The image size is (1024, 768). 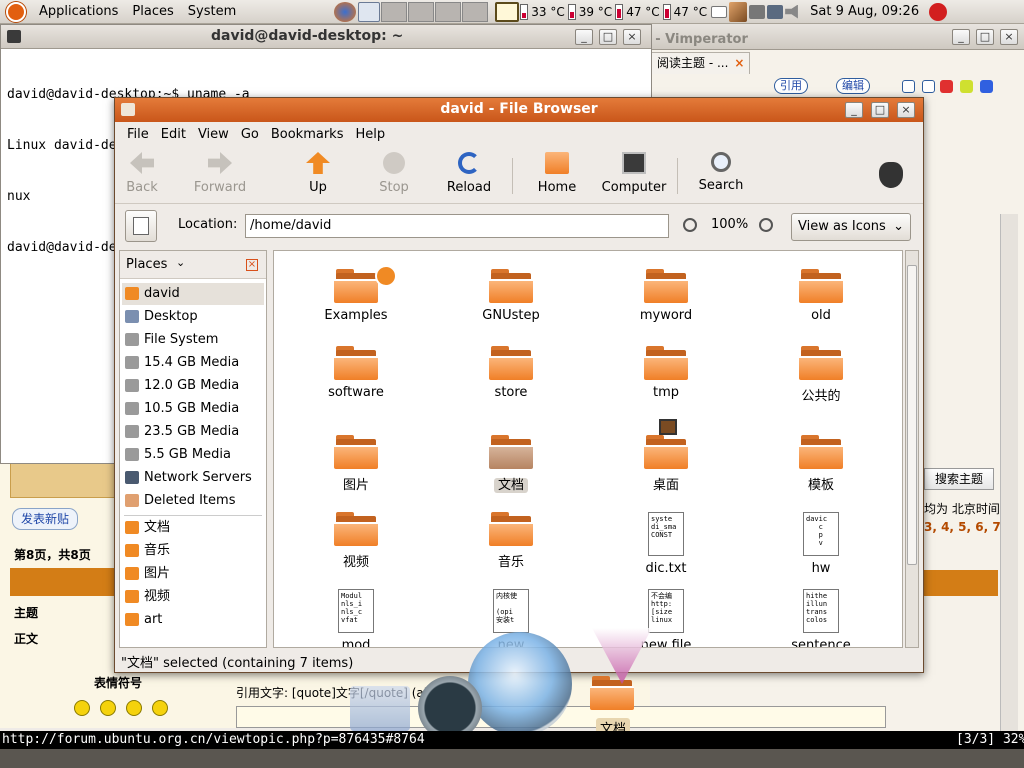 I want to click on places-selector: Places, so click(x=146, y=264).